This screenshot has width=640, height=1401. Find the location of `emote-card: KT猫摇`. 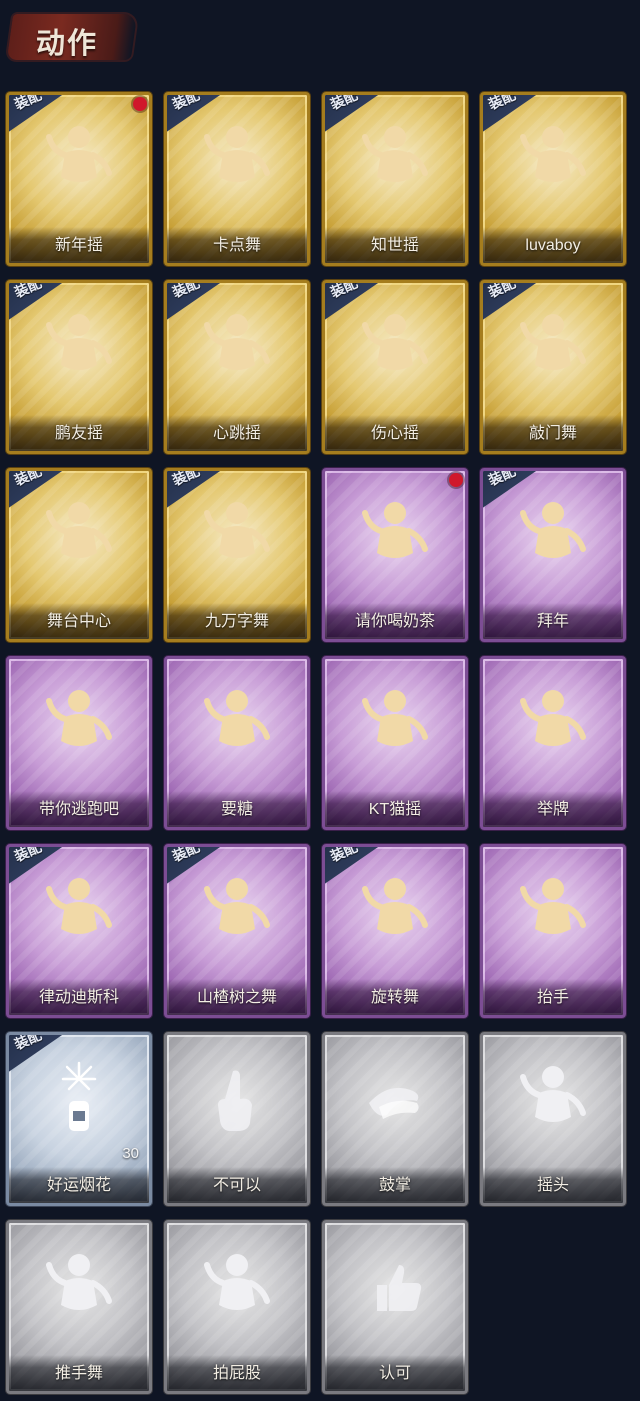

emote-card: KT猫摇 is located at coordinates (395, 743).